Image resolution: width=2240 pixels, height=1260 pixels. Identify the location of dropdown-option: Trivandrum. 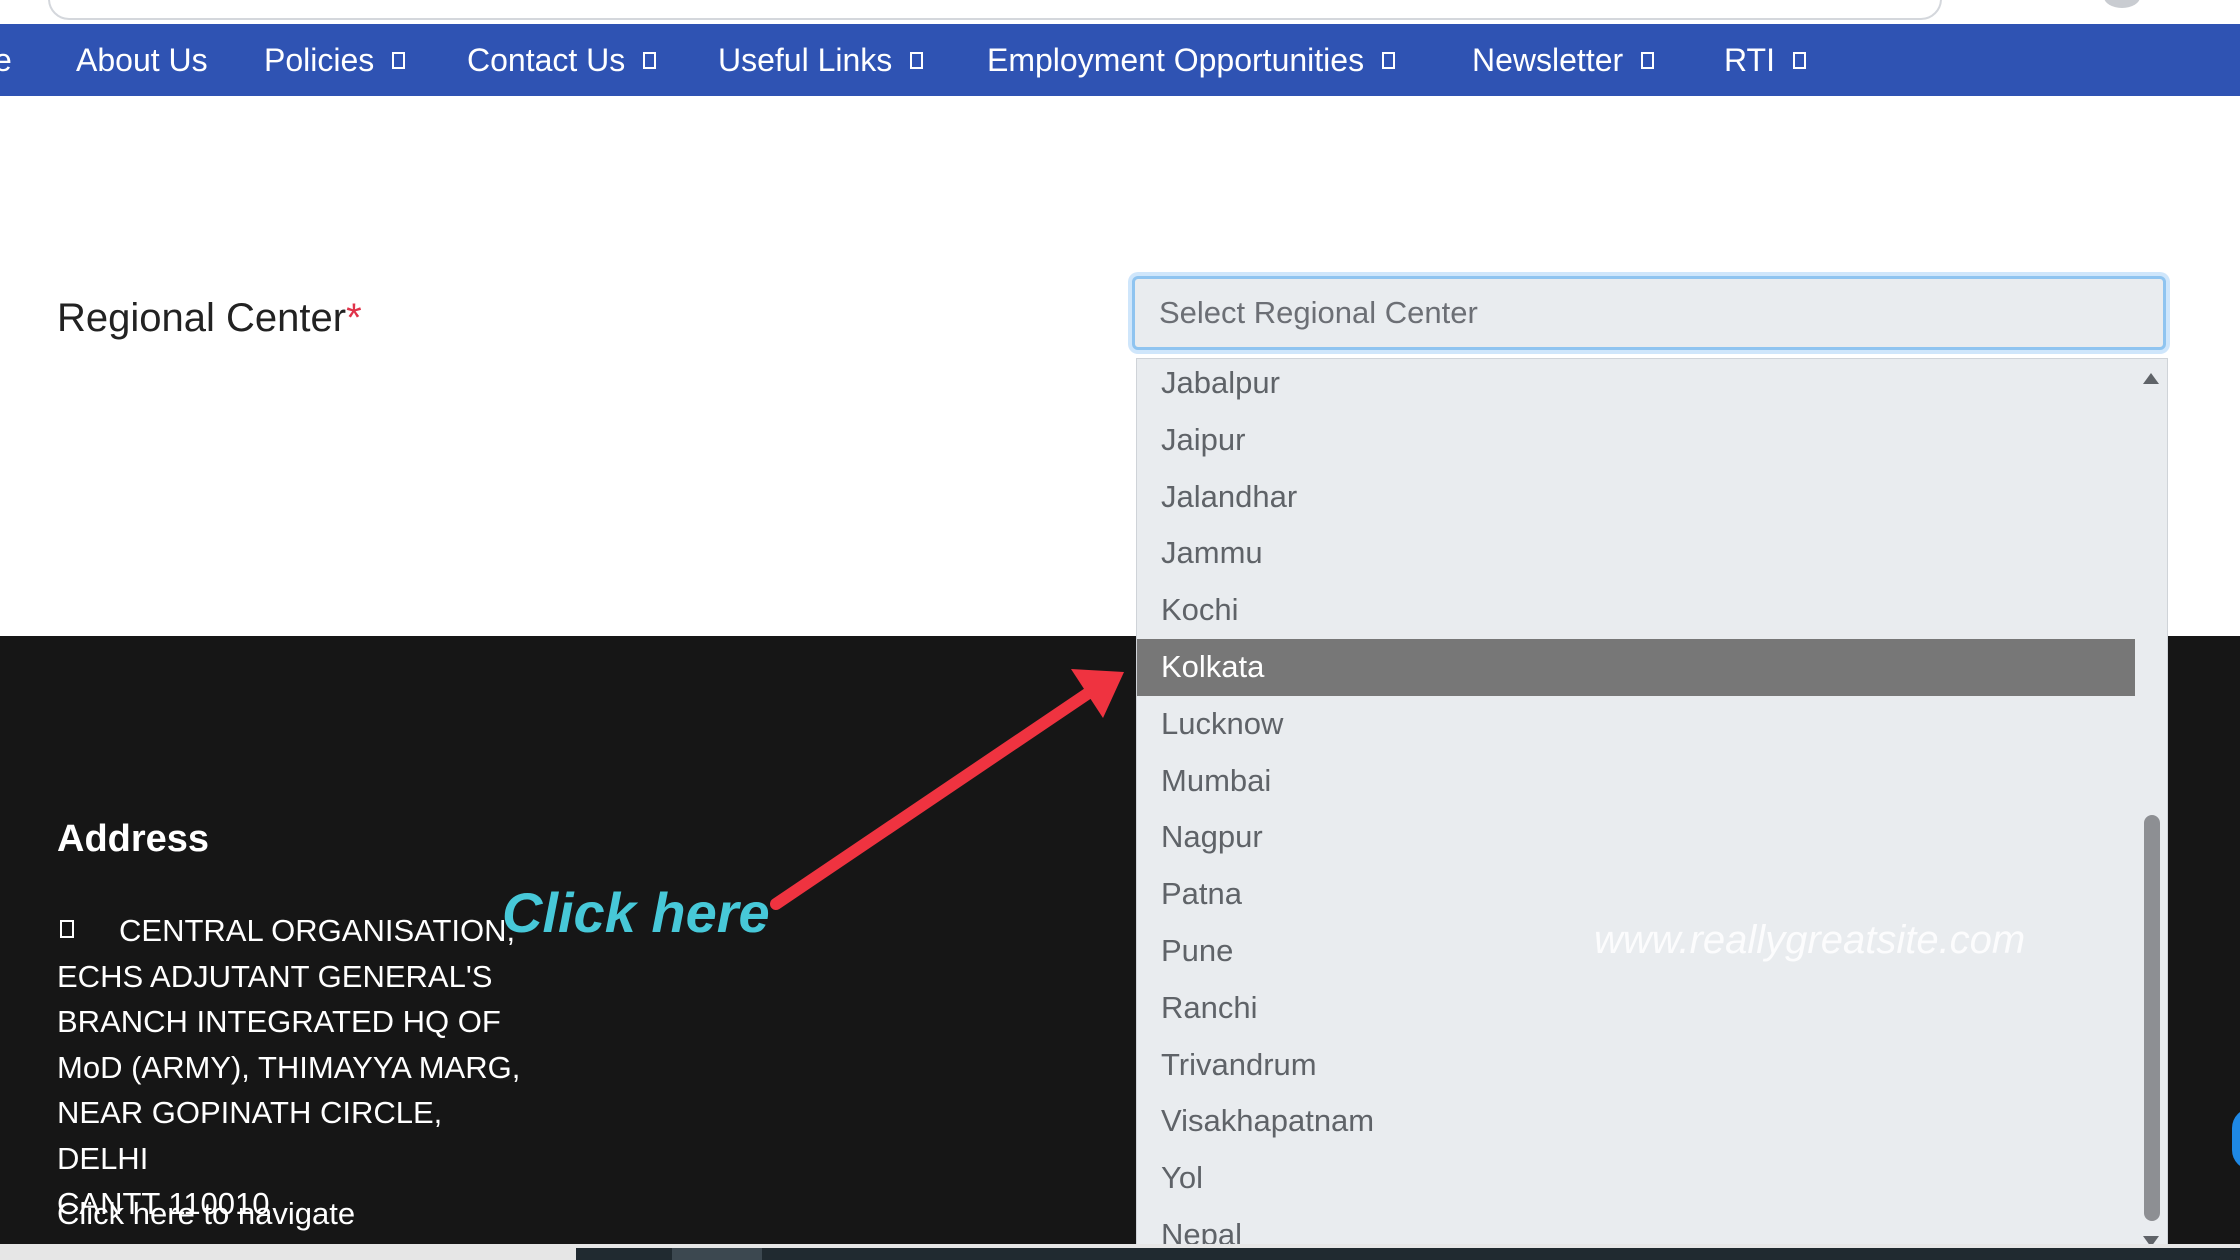
(1636, 1065).